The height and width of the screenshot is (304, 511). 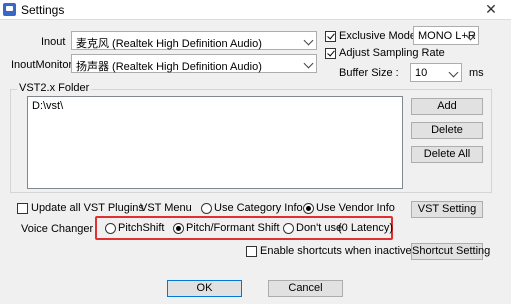 I want to click on input-label: Inout, so click(x=53, y=42).